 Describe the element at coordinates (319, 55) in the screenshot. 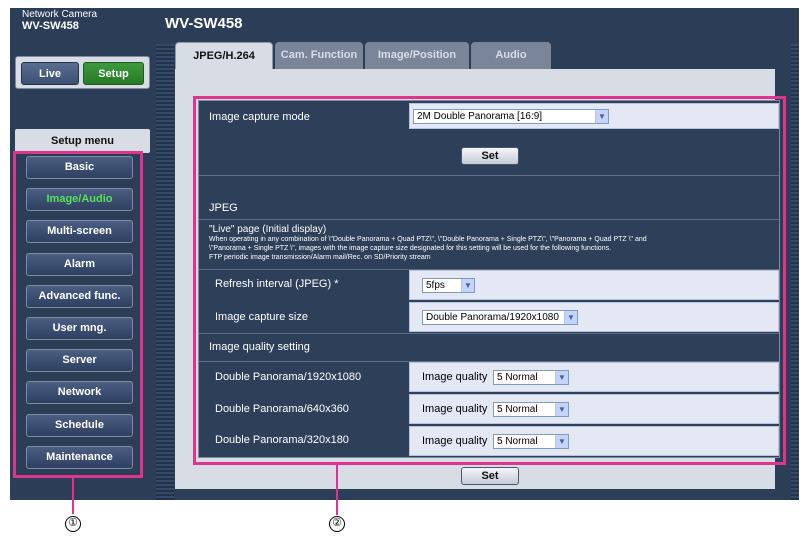

I see `tab-cam-function: Cam. Function` at that location.